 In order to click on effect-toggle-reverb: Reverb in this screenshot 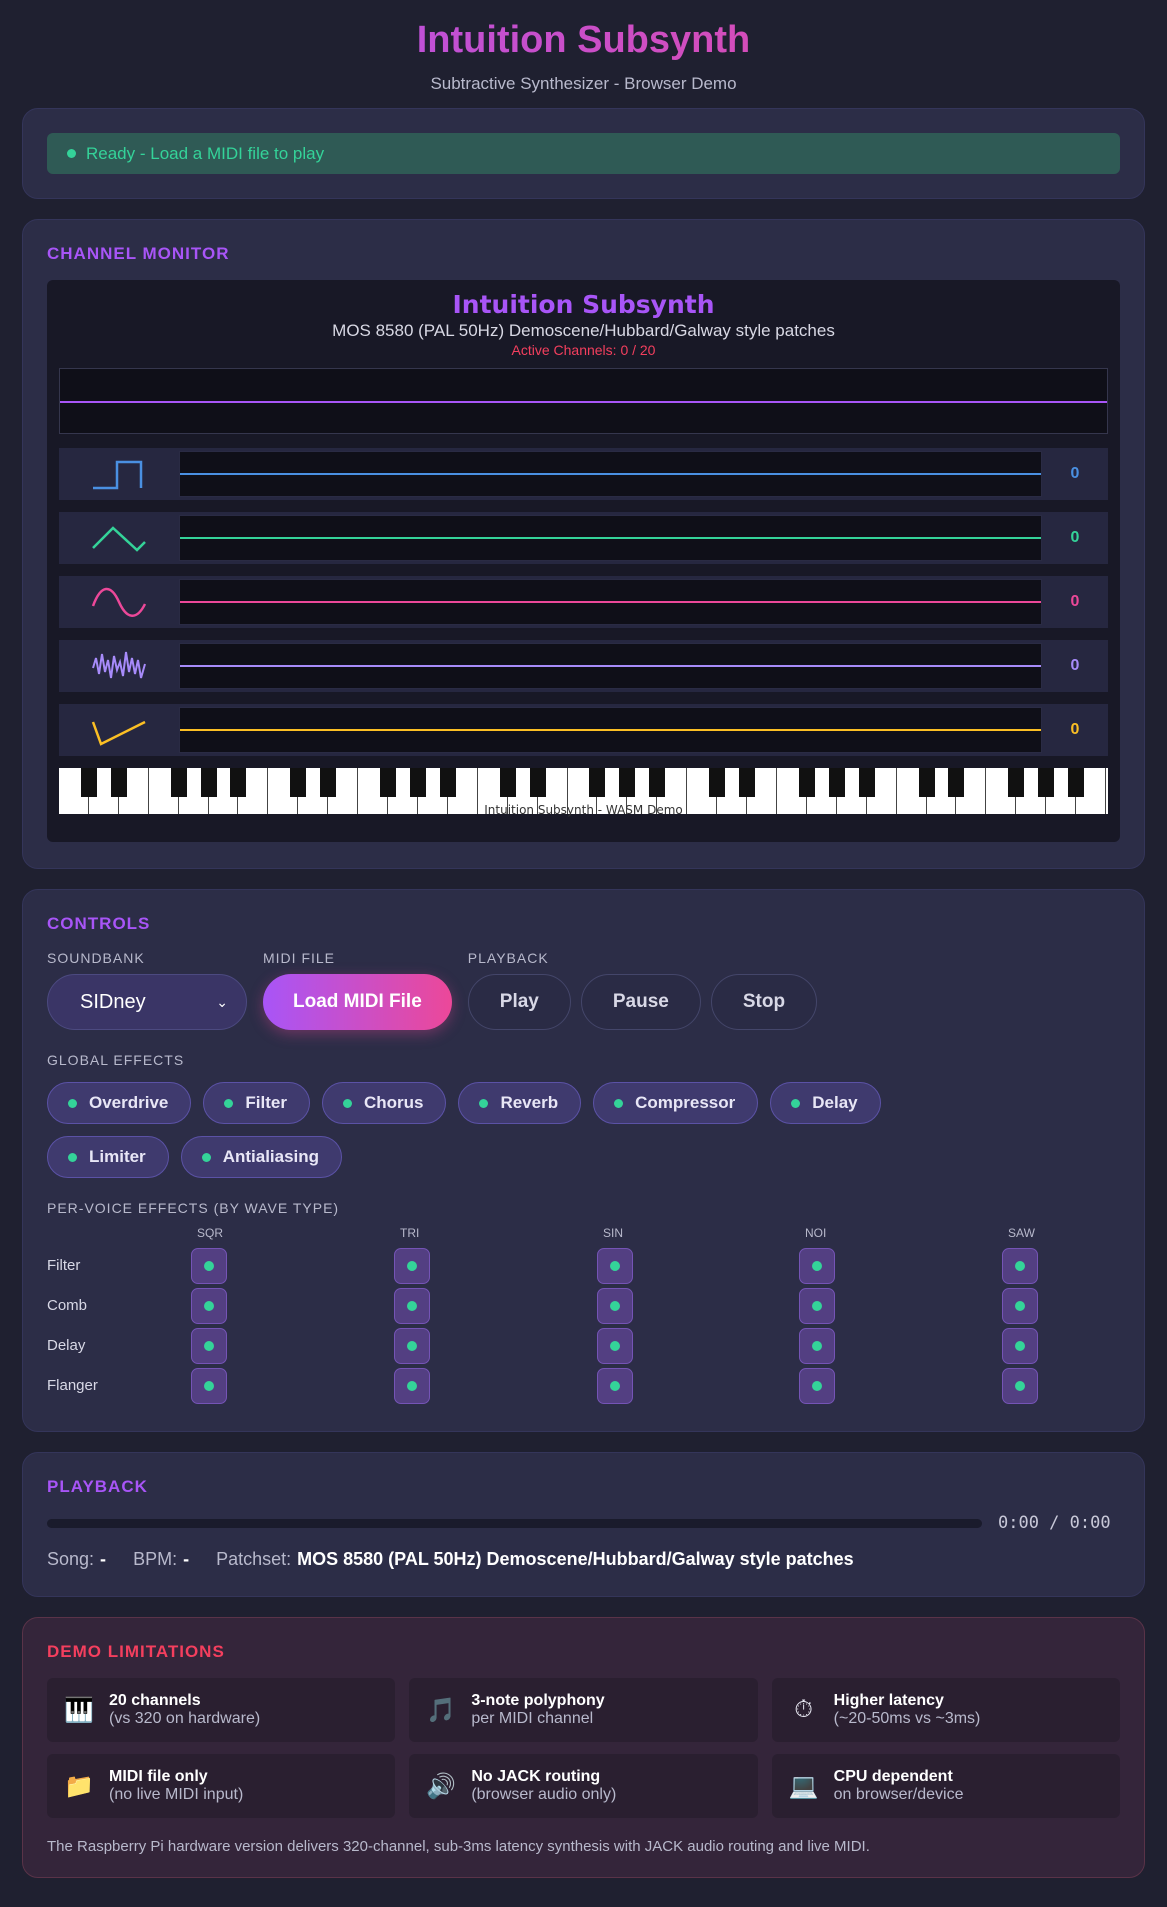, I will do `click(520, 1103)`.